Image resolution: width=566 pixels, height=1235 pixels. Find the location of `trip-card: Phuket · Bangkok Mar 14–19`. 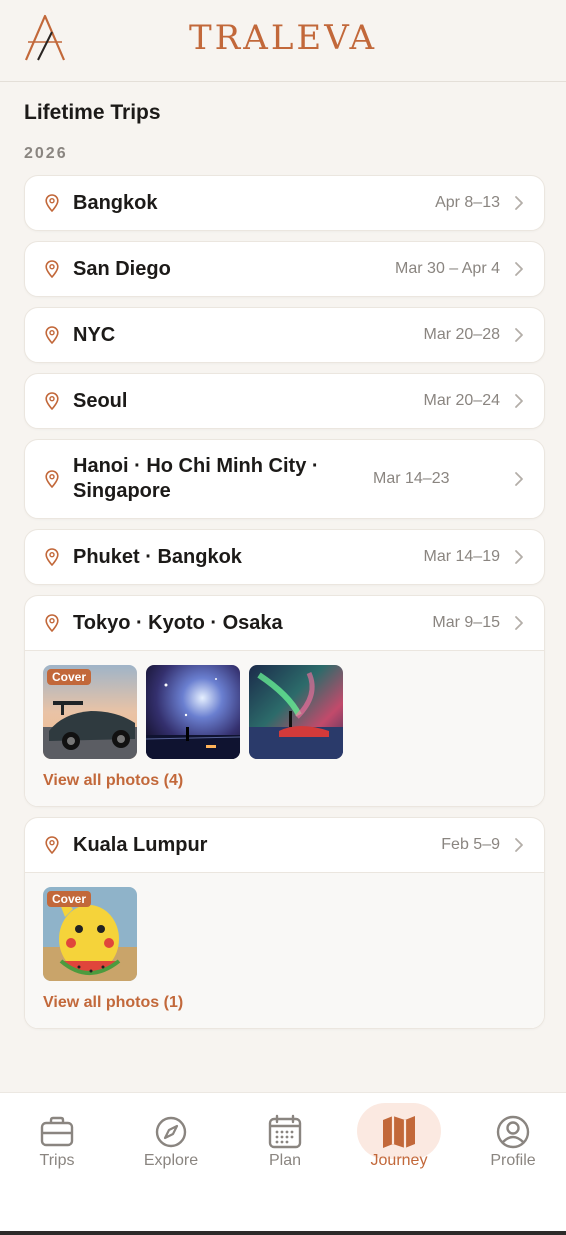

trip-card: Phuket · Bangkok Mar 14–19 is located at coordinates (284, 557).